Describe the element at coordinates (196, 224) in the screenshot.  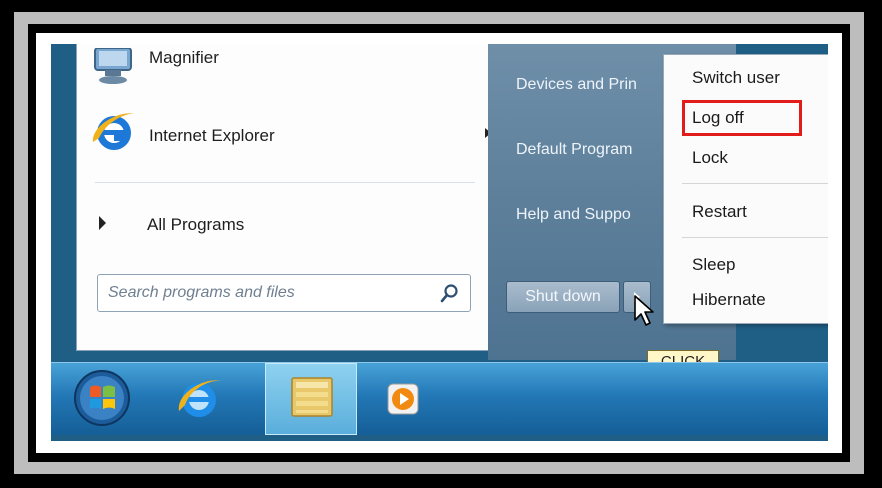
I see `all-programs-label: All Programs` at that location.